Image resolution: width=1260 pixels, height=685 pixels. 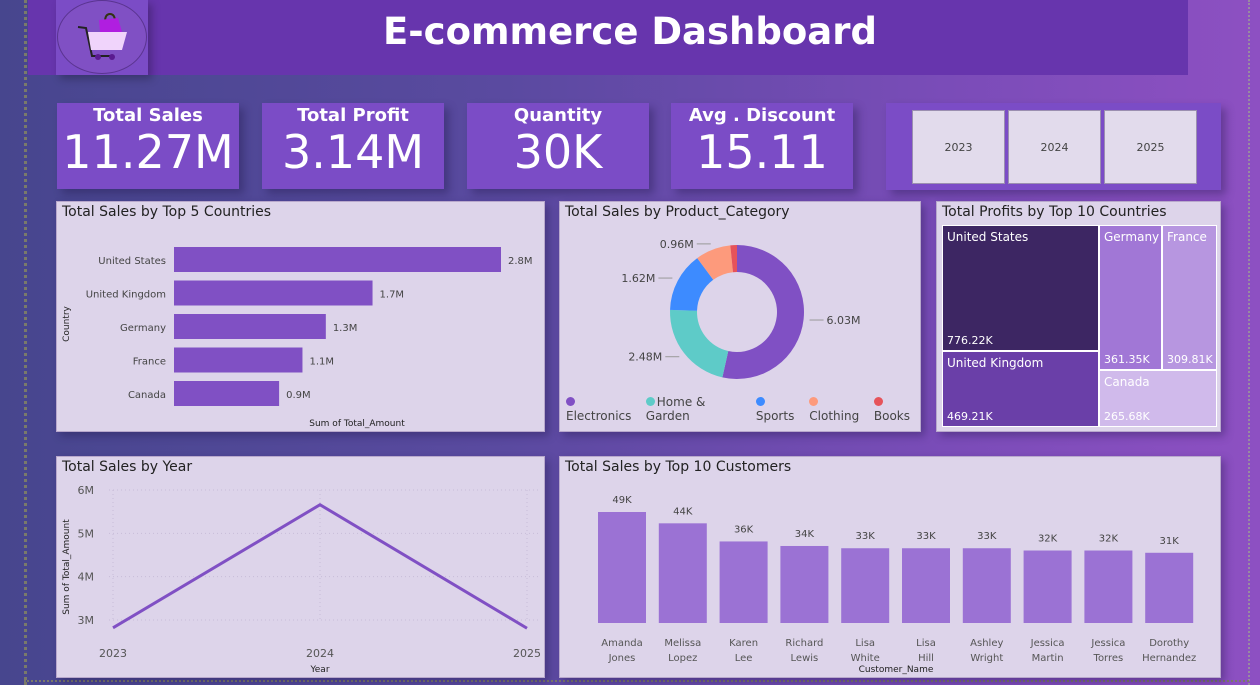 What do you see at coordinates (986, 651) in the screenshot?
I see `x-tick-label: Ashley Wright` at bounding box center [986, 651].